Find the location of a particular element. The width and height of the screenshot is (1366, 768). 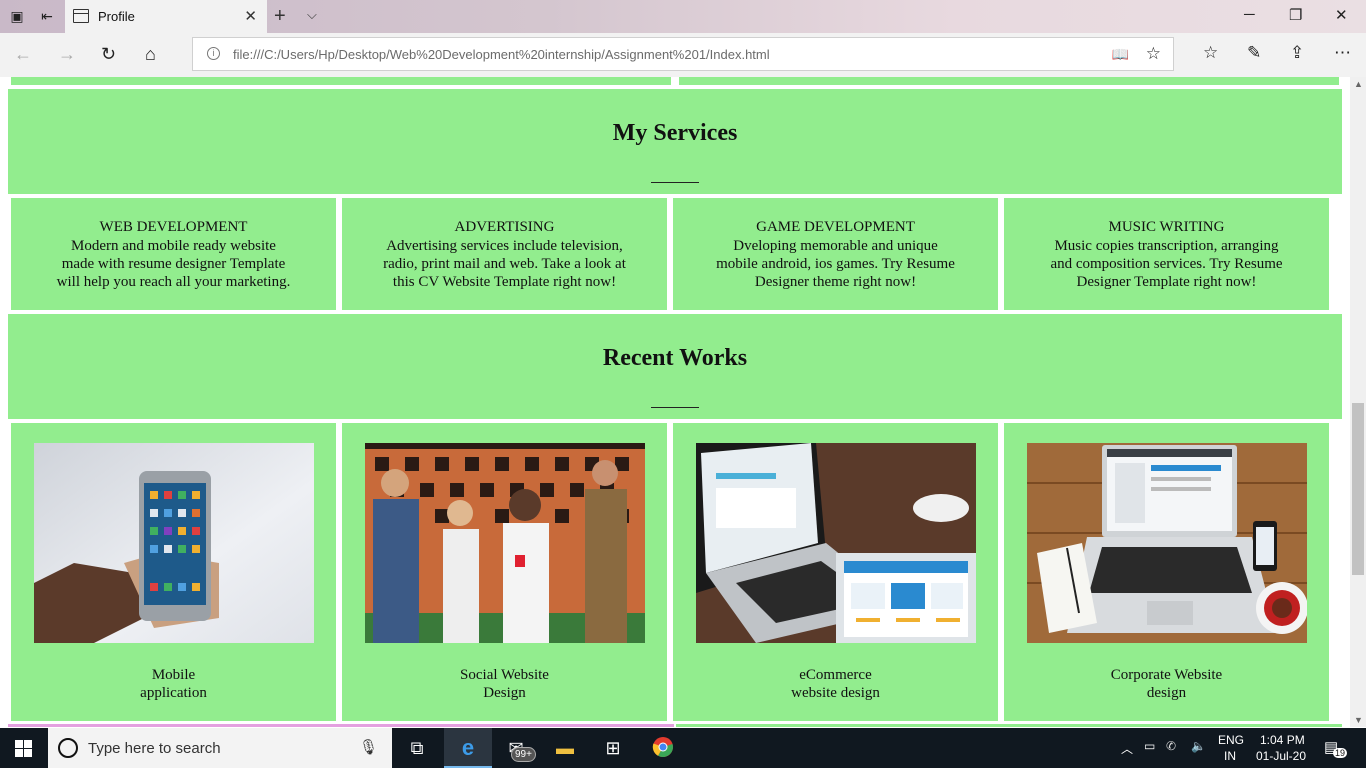

cortana-icon is located at coordinates (68, 748).